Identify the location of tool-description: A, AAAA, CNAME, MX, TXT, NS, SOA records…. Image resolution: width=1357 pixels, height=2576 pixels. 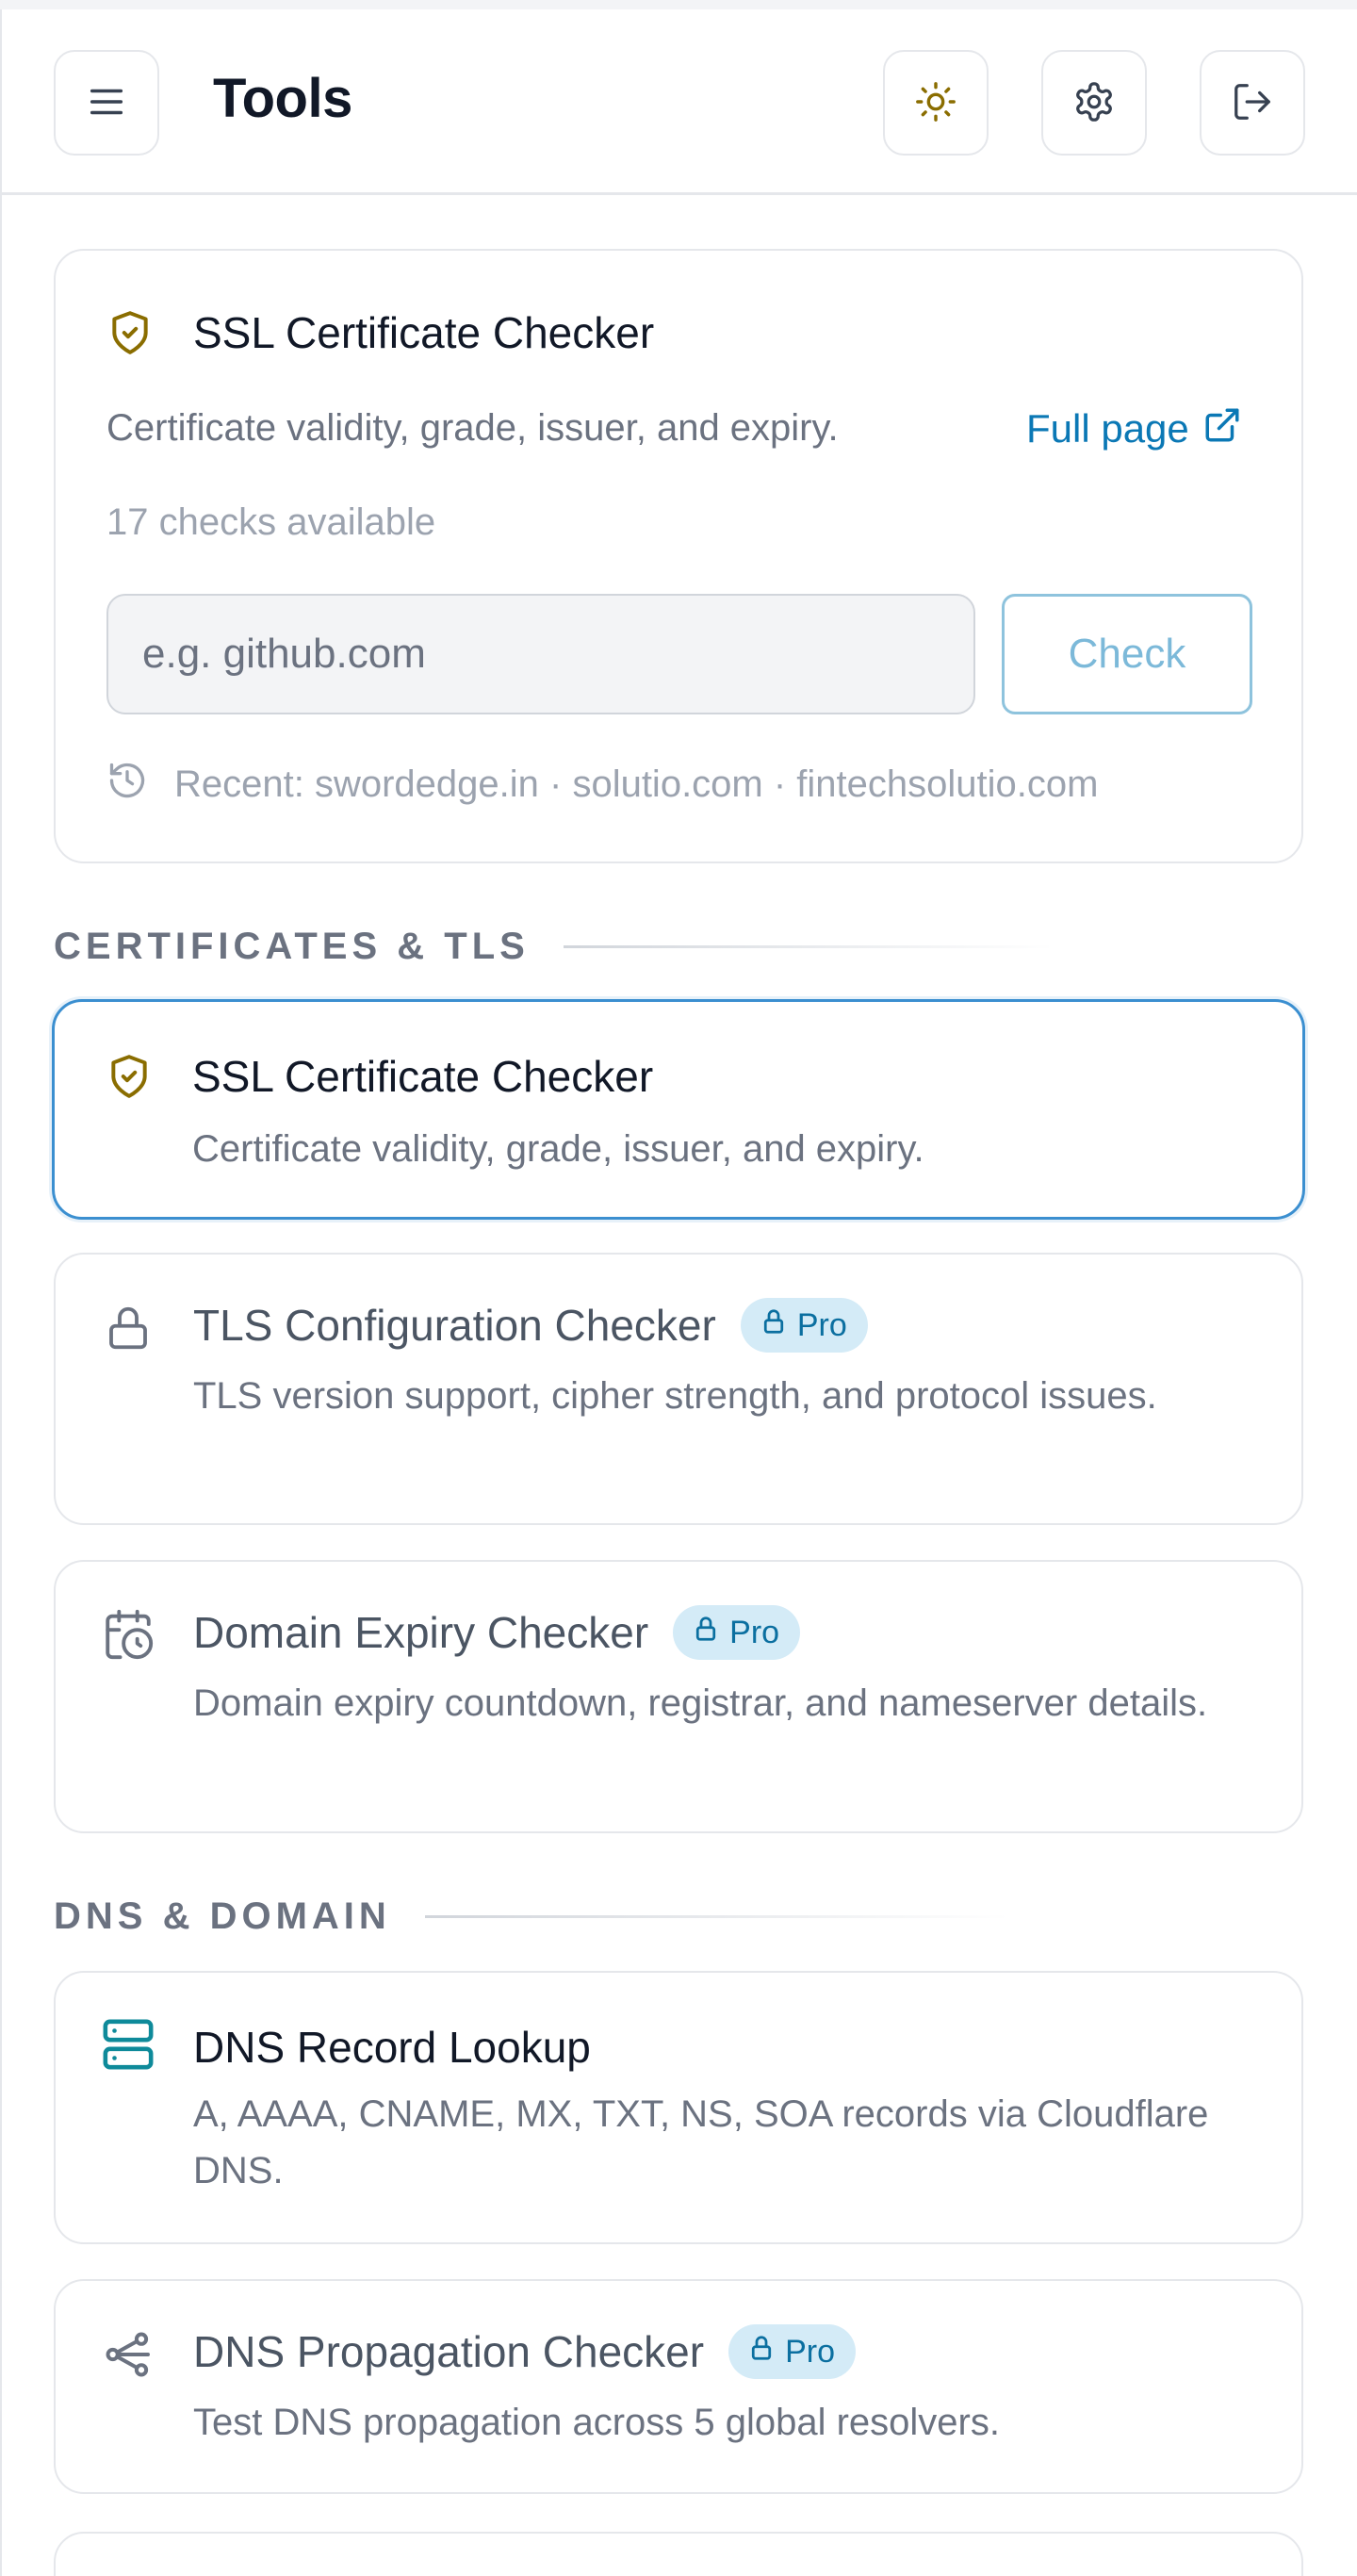
(701, 2142).